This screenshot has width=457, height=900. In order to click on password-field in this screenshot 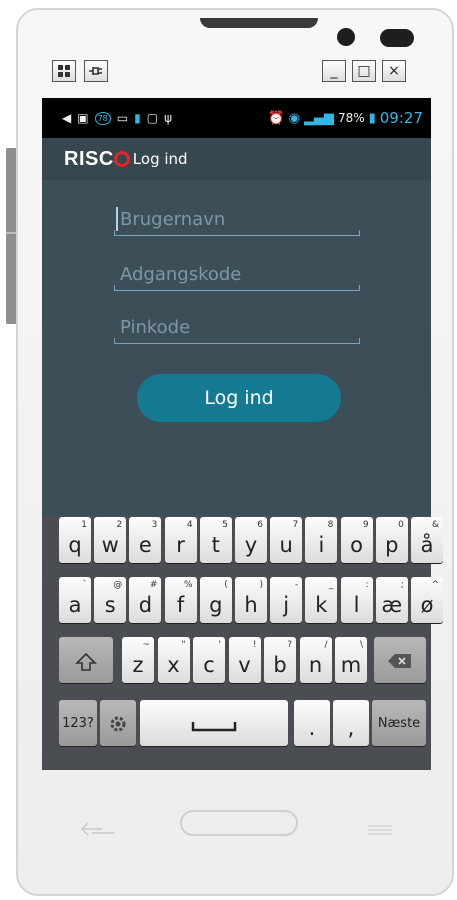, I will do `click(237, 275)`.